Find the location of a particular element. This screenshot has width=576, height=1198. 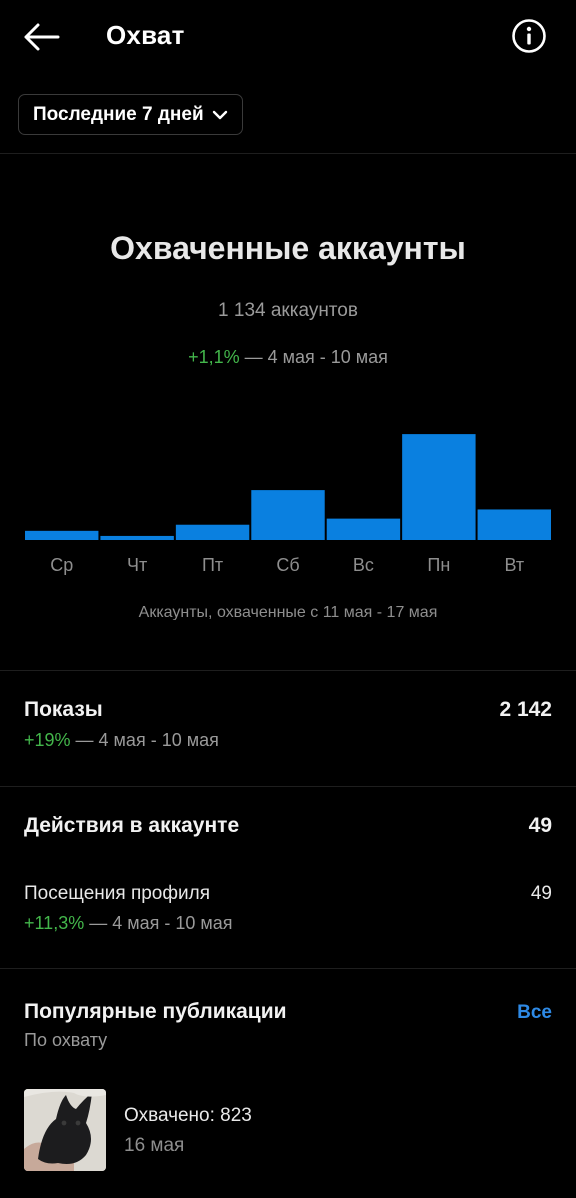

info-circle-icon is located at coordinates (529, 36).